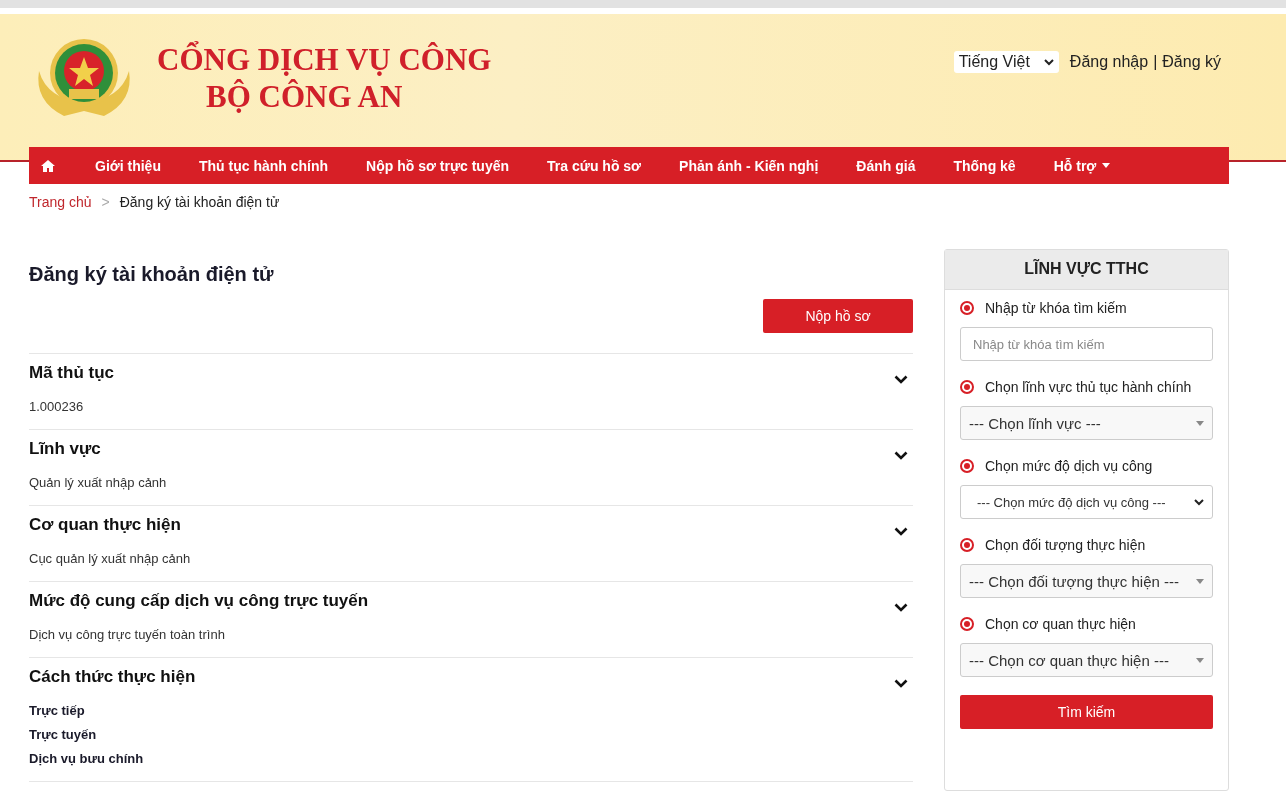  Describe the element at coordinates (105, 525) in the screenshot. I see `section-title: Cơ quan thực hiện` at that location.